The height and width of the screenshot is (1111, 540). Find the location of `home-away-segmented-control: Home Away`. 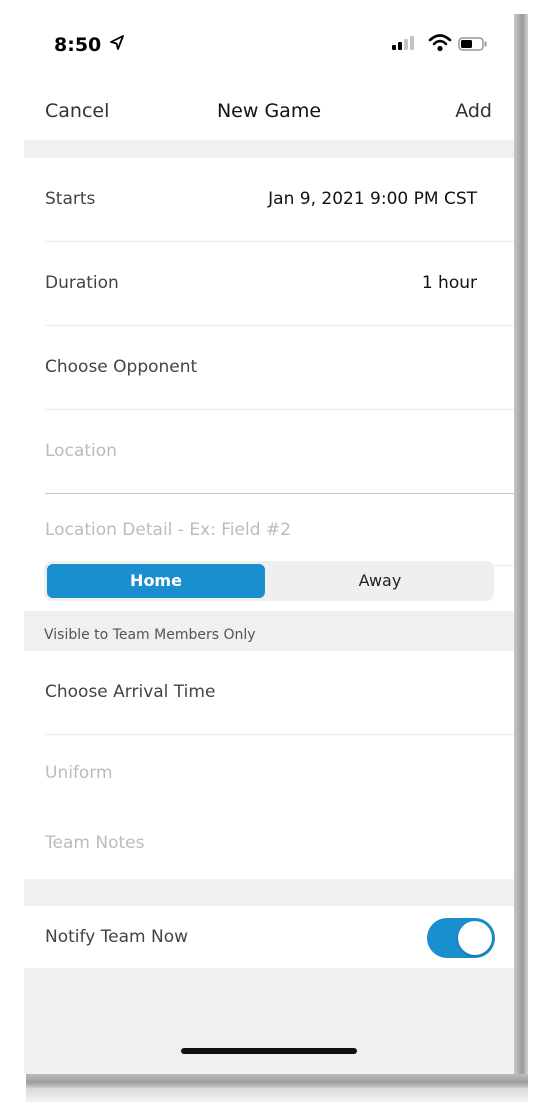

home-away-segmented-control: Home Away is located at coordinates (269, 581).